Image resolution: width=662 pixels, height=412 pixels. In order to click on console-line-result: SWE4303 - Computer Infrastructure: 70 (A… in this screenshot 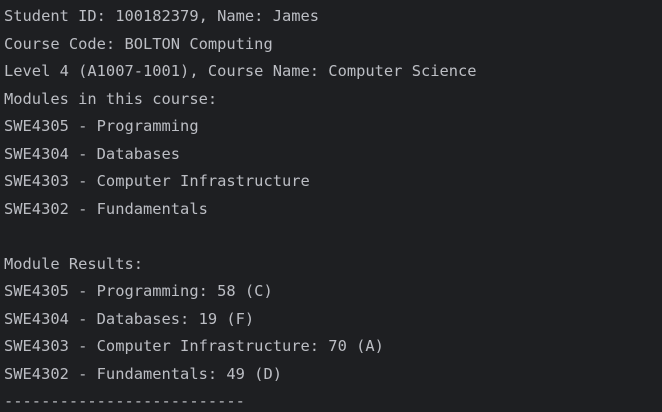, I will do `click(194, 346)`.